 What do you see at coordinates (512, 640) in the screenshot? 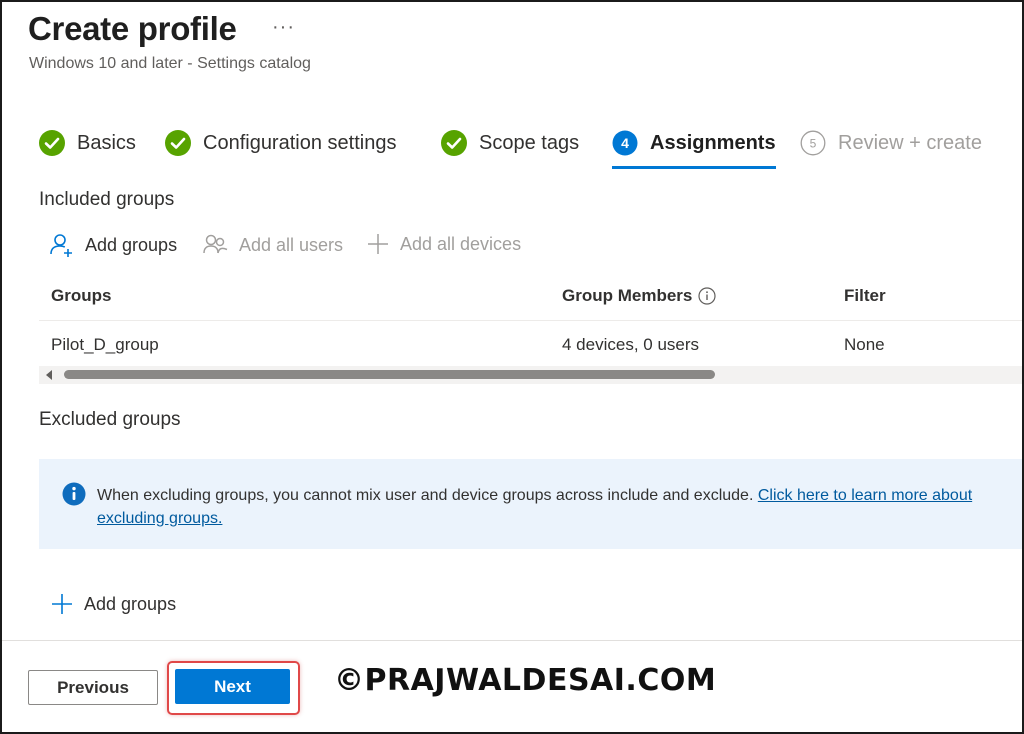
I see `footer-divider` at bounding box center [512, 640].